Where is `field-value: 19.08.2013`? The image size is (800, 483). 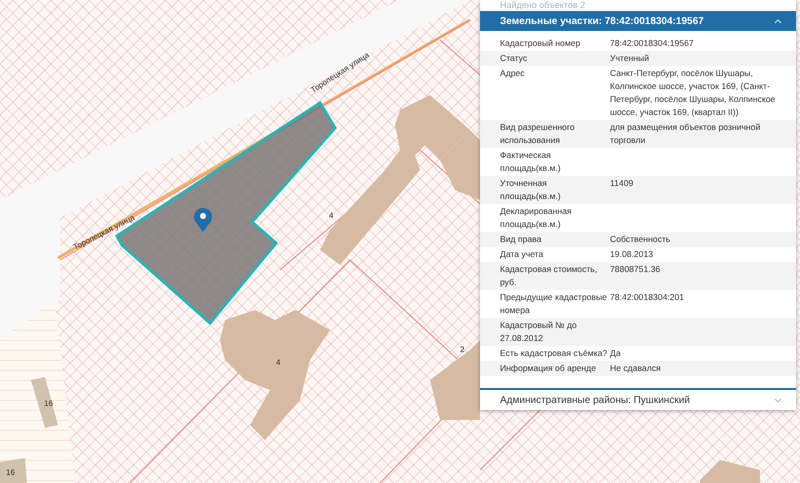 field-value: 19.08.2013 is located at coordinates (632, 254).